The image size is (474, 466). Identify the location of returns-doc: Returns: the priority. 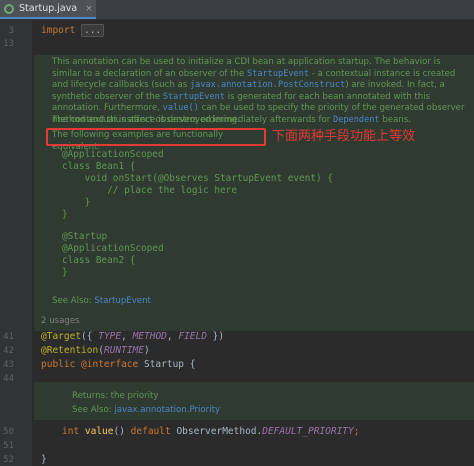
(115, 396).